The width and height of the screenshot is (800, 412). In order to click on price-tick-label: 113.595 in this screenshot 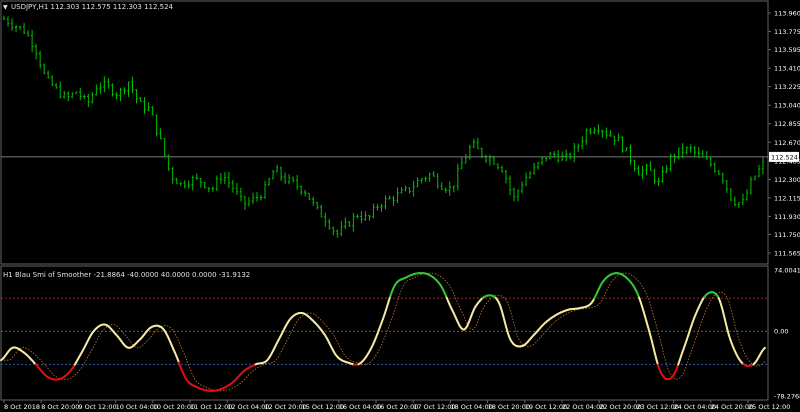, I will do `click(787, 50)`.